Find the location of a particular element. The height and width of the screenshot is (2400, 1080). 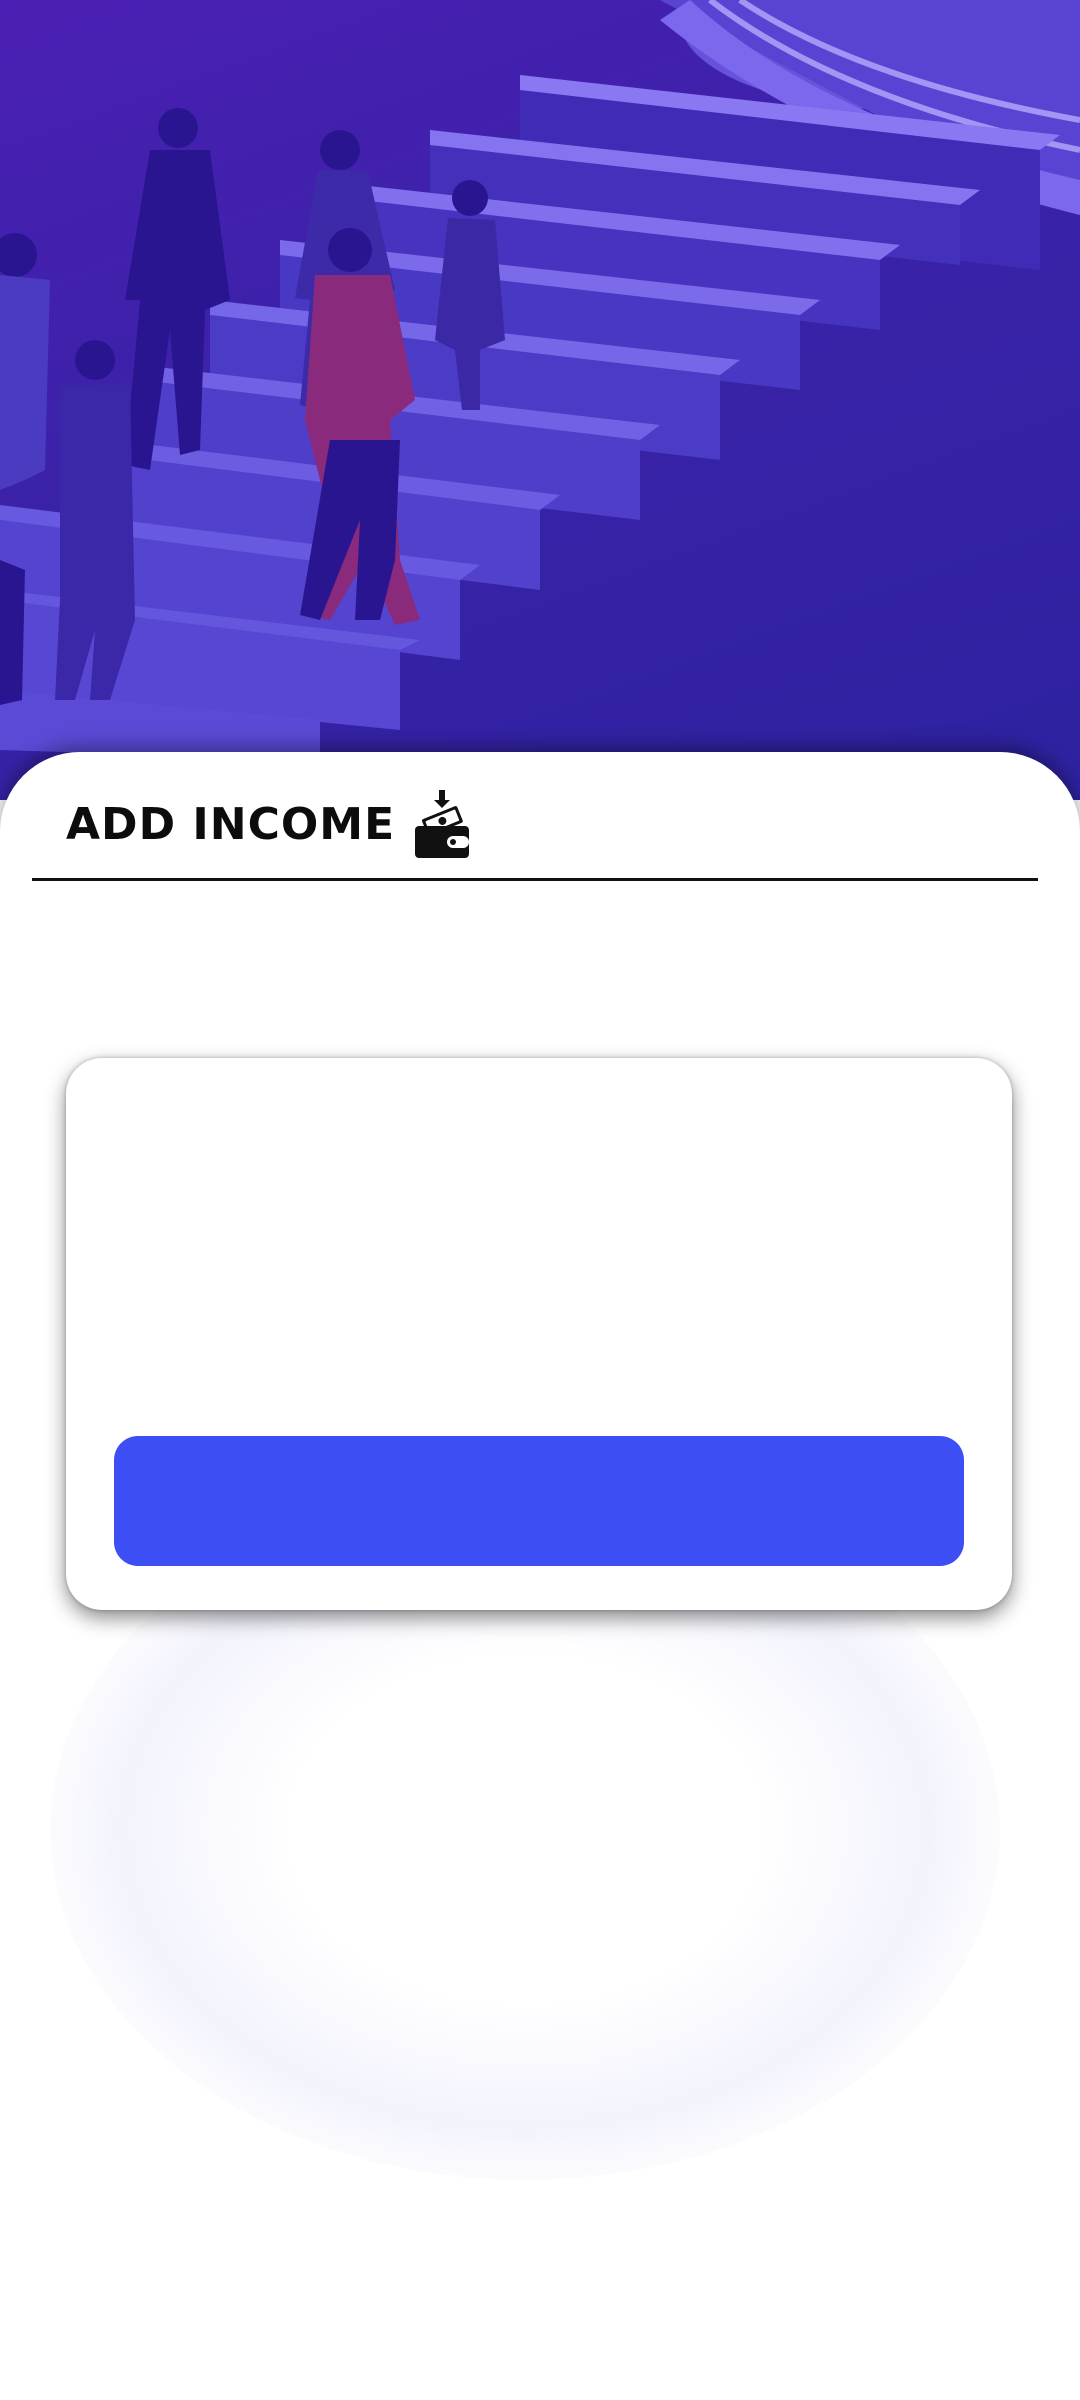

page-header: ADD INCOME is located at coordinates (268, 824).